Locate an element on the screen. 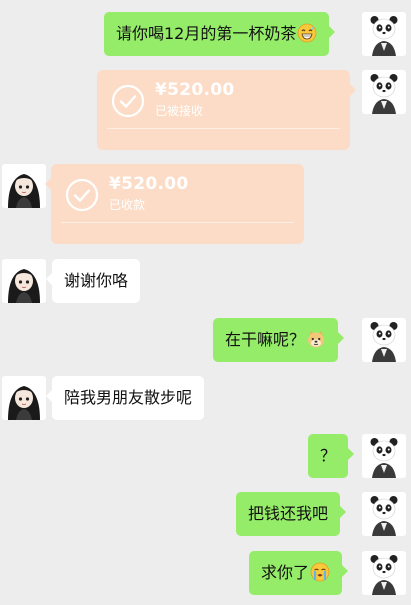 The image size is (411, 605). doge-emoji is located at coordinates (316, 339).